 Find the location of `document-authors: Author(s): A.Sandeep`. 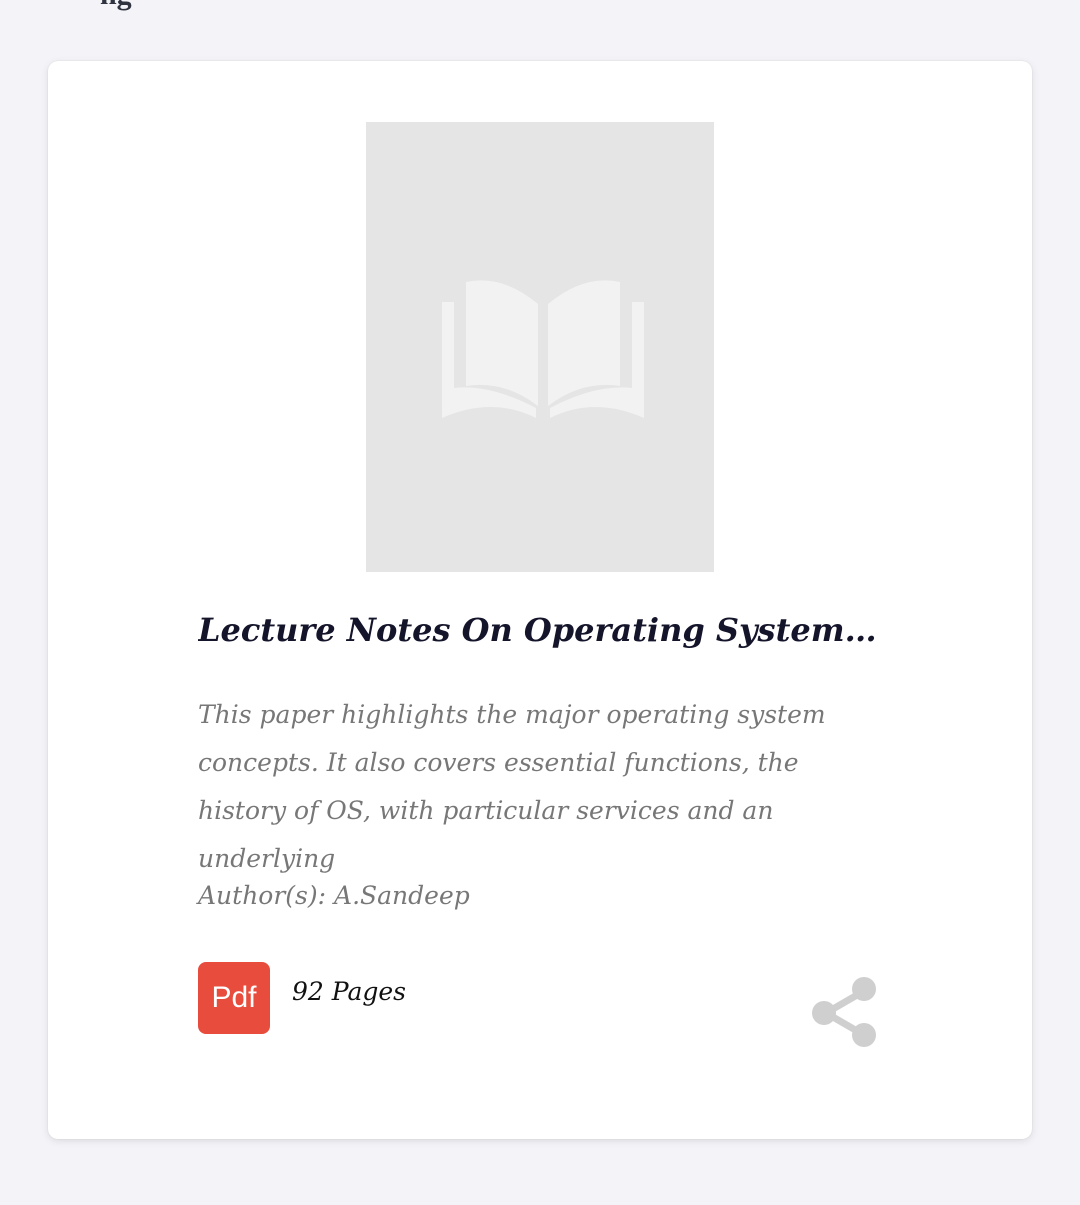

document-authors: Author(s): A.Sandeep is located at coordinates (334, 895).